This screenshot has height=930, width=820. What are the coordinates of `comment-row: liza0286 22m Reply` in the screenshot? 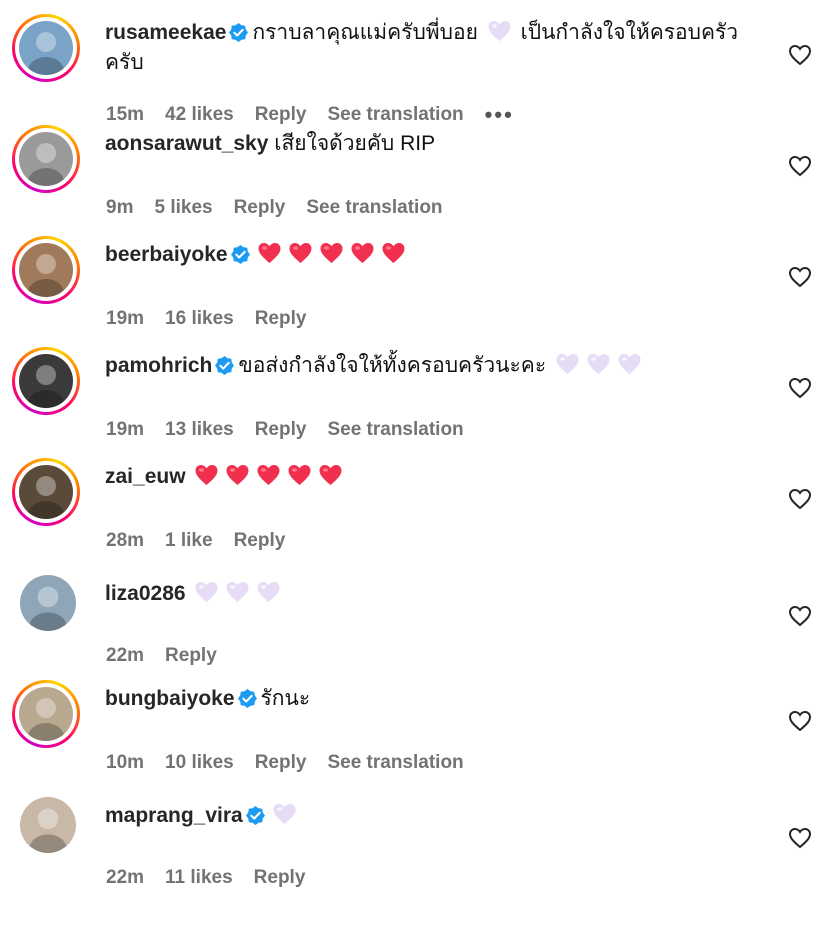 It's located at (410, 624).